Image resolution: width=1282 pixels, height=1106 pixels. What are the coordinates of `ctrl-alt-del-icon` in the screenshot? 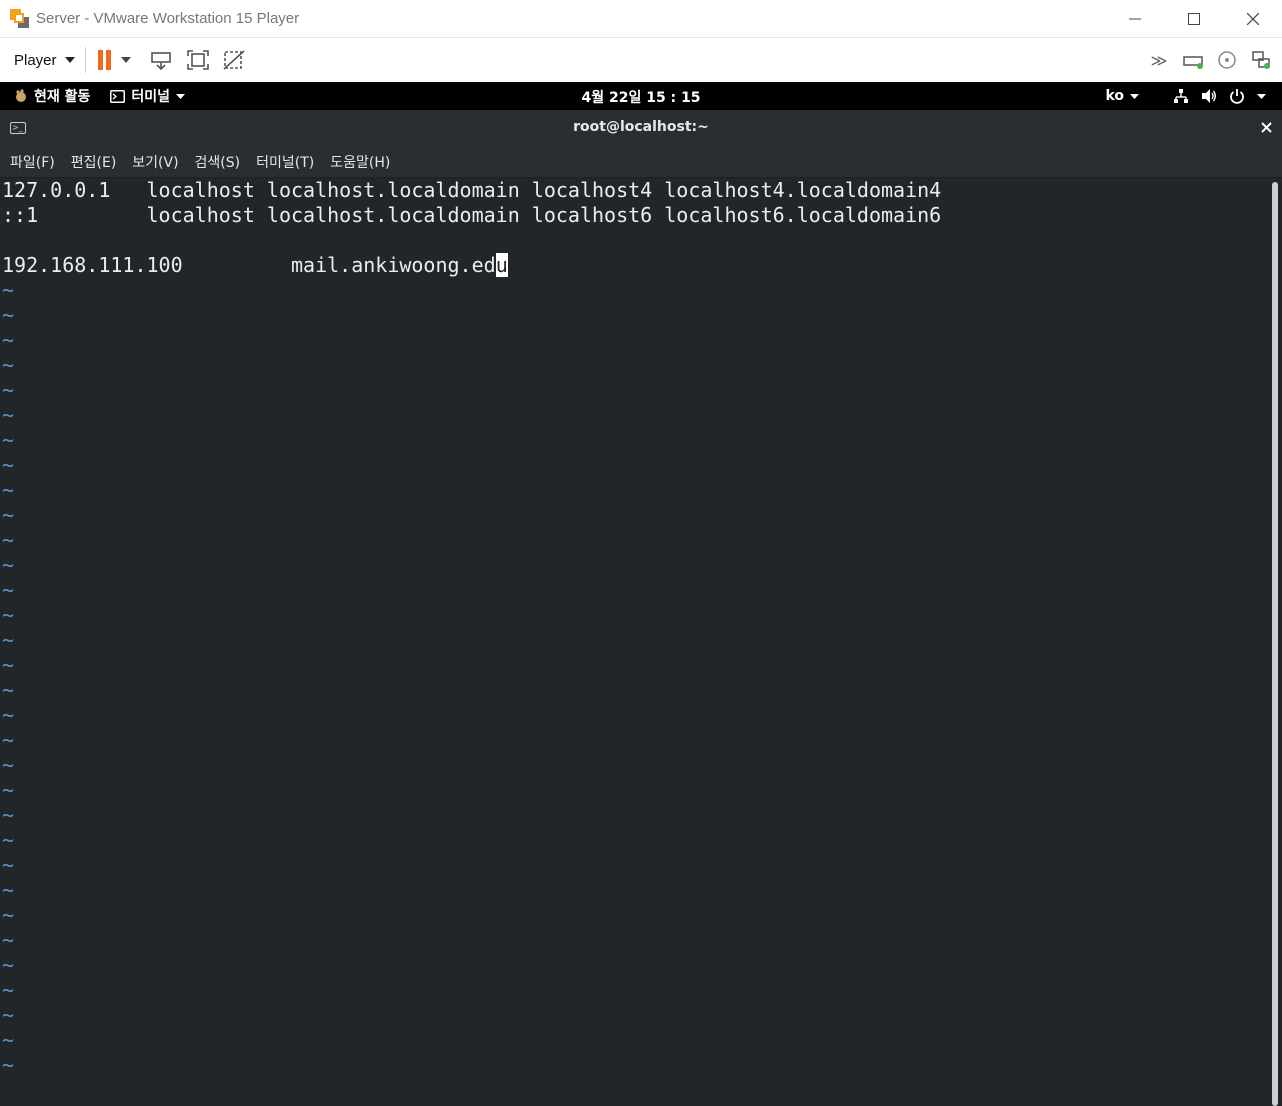 It's located at (160, 61).